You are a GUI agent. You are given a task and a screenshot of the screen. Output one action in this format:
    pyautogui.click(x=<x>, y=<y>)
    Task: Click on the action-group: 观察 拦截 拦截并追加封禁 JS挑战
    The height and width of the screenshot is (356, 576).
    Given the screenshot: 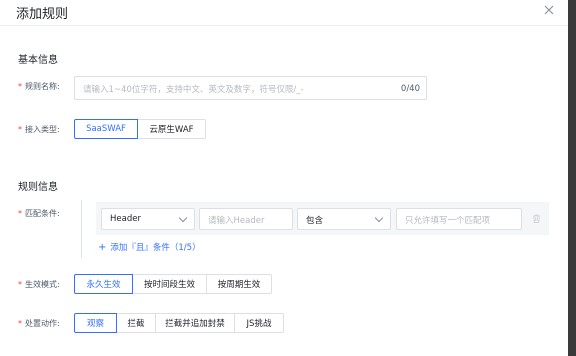 What is the action you would take?
    pyautogui.click(x=179, y=323)
    